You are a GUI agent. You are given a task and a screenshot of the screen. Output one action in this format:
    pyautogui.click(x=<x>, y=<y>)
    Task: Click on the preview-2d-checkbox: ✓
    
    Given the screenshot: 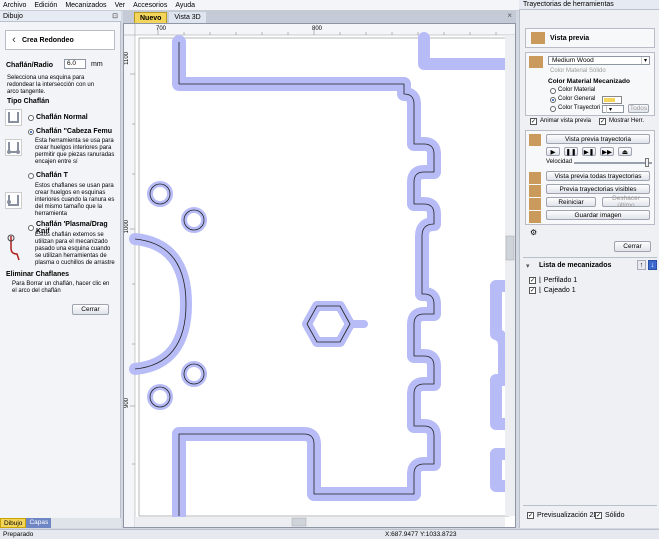 What is the action you would take?
    pyautogui.click(x=530, y=515)
    